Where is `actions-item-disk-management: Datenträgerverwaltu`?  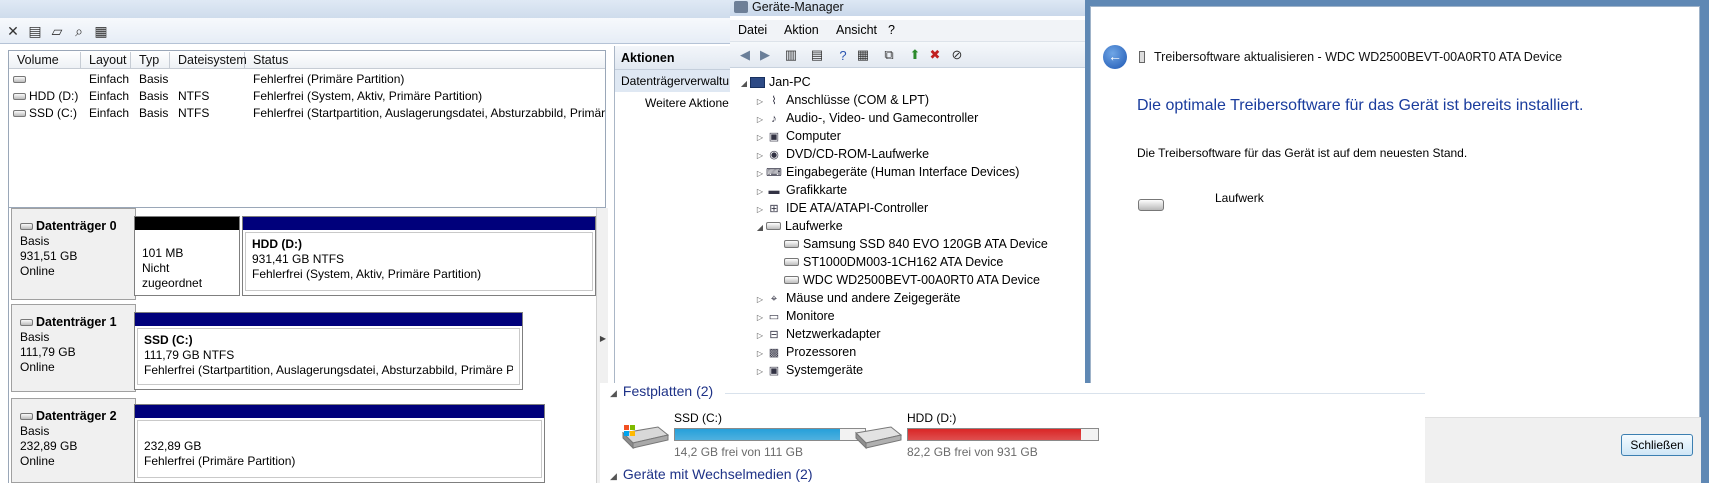 actions-item-disk-management: Datenträgerverwaltu is located at coordinates (672, 81).